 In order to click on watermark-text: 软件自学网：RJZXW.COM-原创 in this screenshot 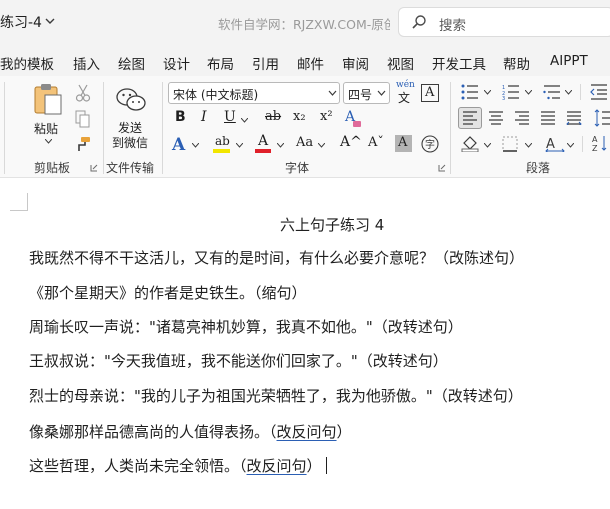, I will do `click(304, 24)`.